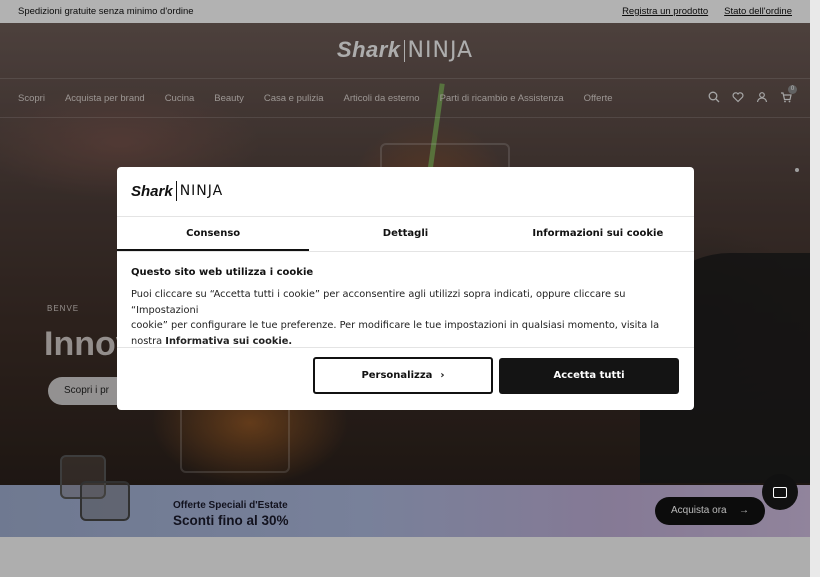  Describe the element at coordinates (213, 234) in the screenshot. I see `tab-consenso: Consenso` at that location.